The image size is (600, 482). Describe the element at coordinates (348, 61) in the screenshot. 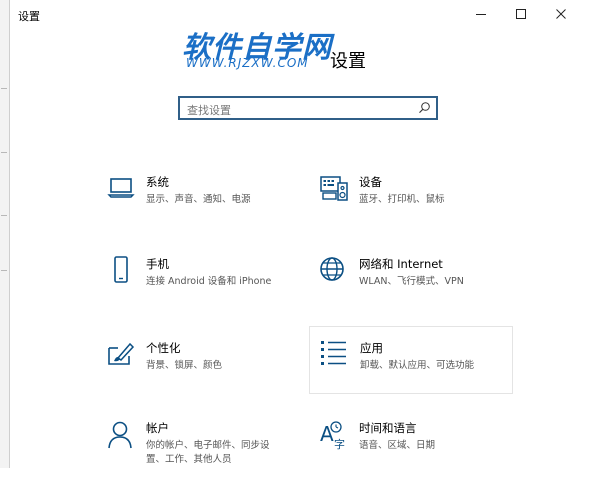

I see `page-heading: 设置` at that location.